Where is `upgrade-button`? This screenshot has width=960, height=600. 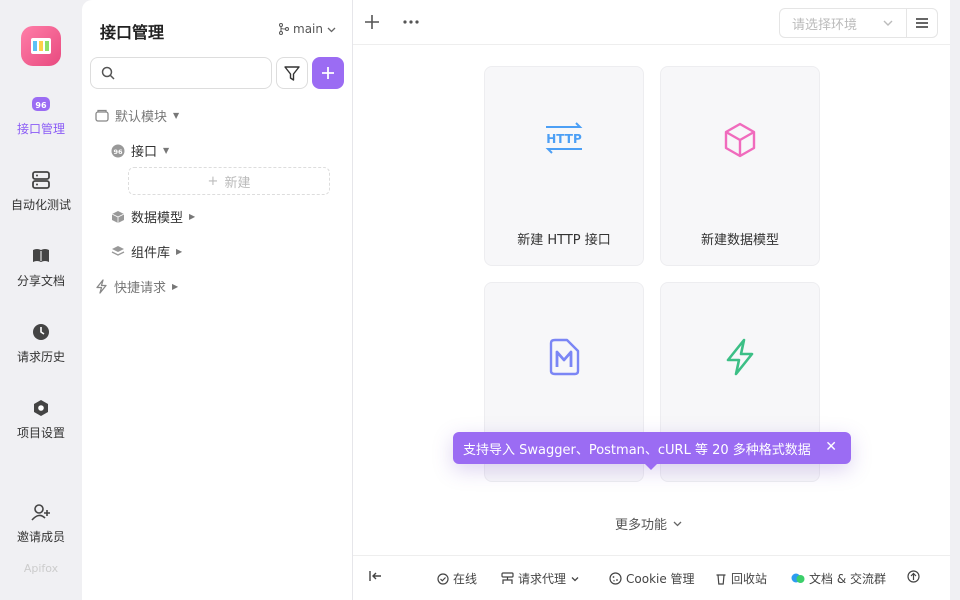
upgrade-button is located at coordinates (913, 576).